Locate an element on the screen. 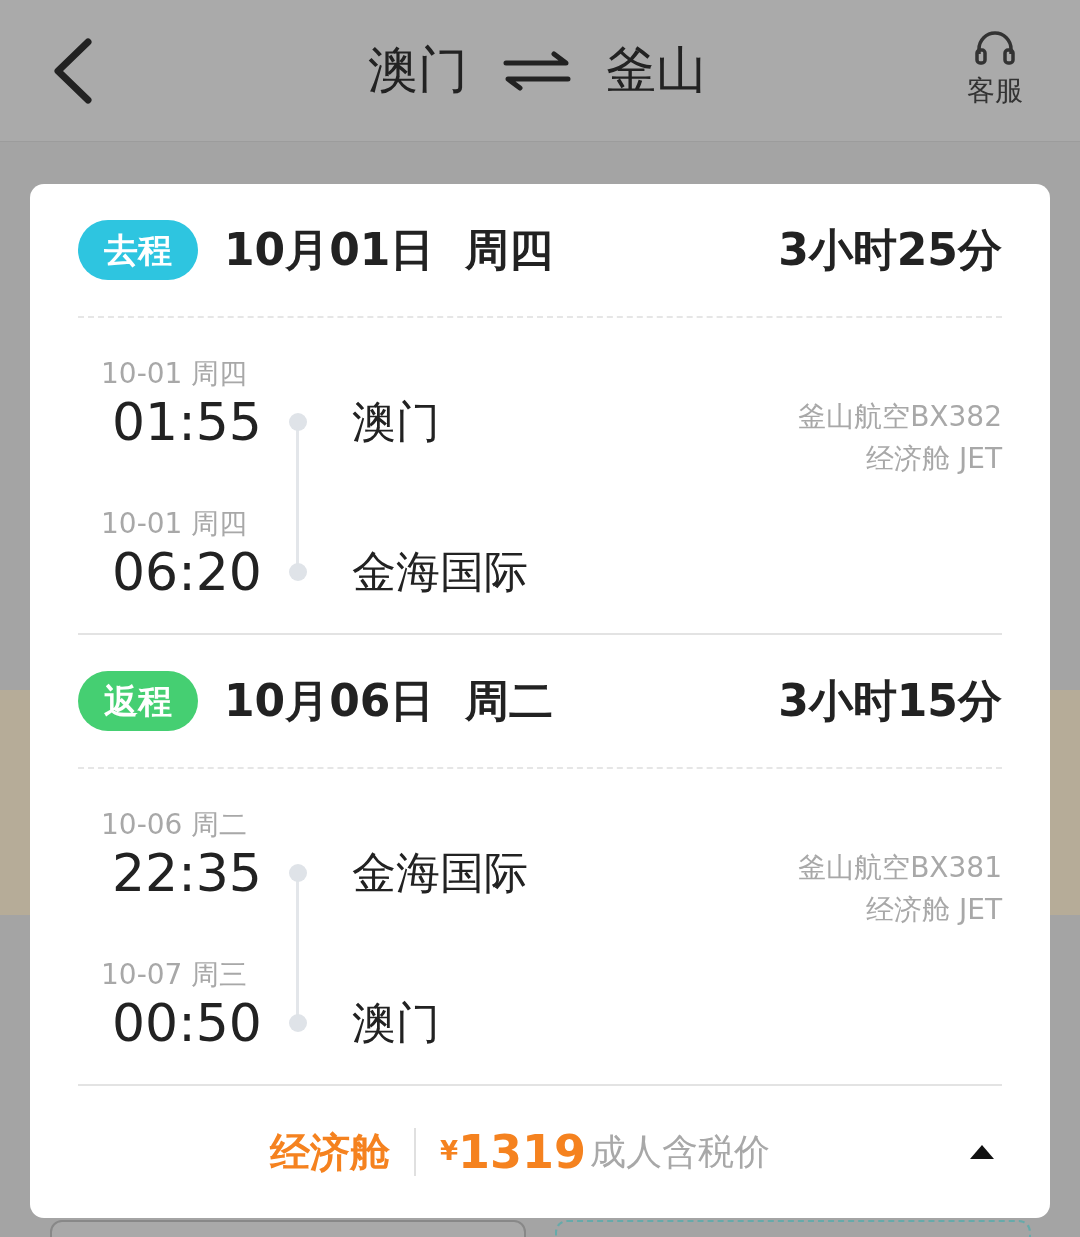  destination-city: 釜山 is located at coordinates (656, 70).